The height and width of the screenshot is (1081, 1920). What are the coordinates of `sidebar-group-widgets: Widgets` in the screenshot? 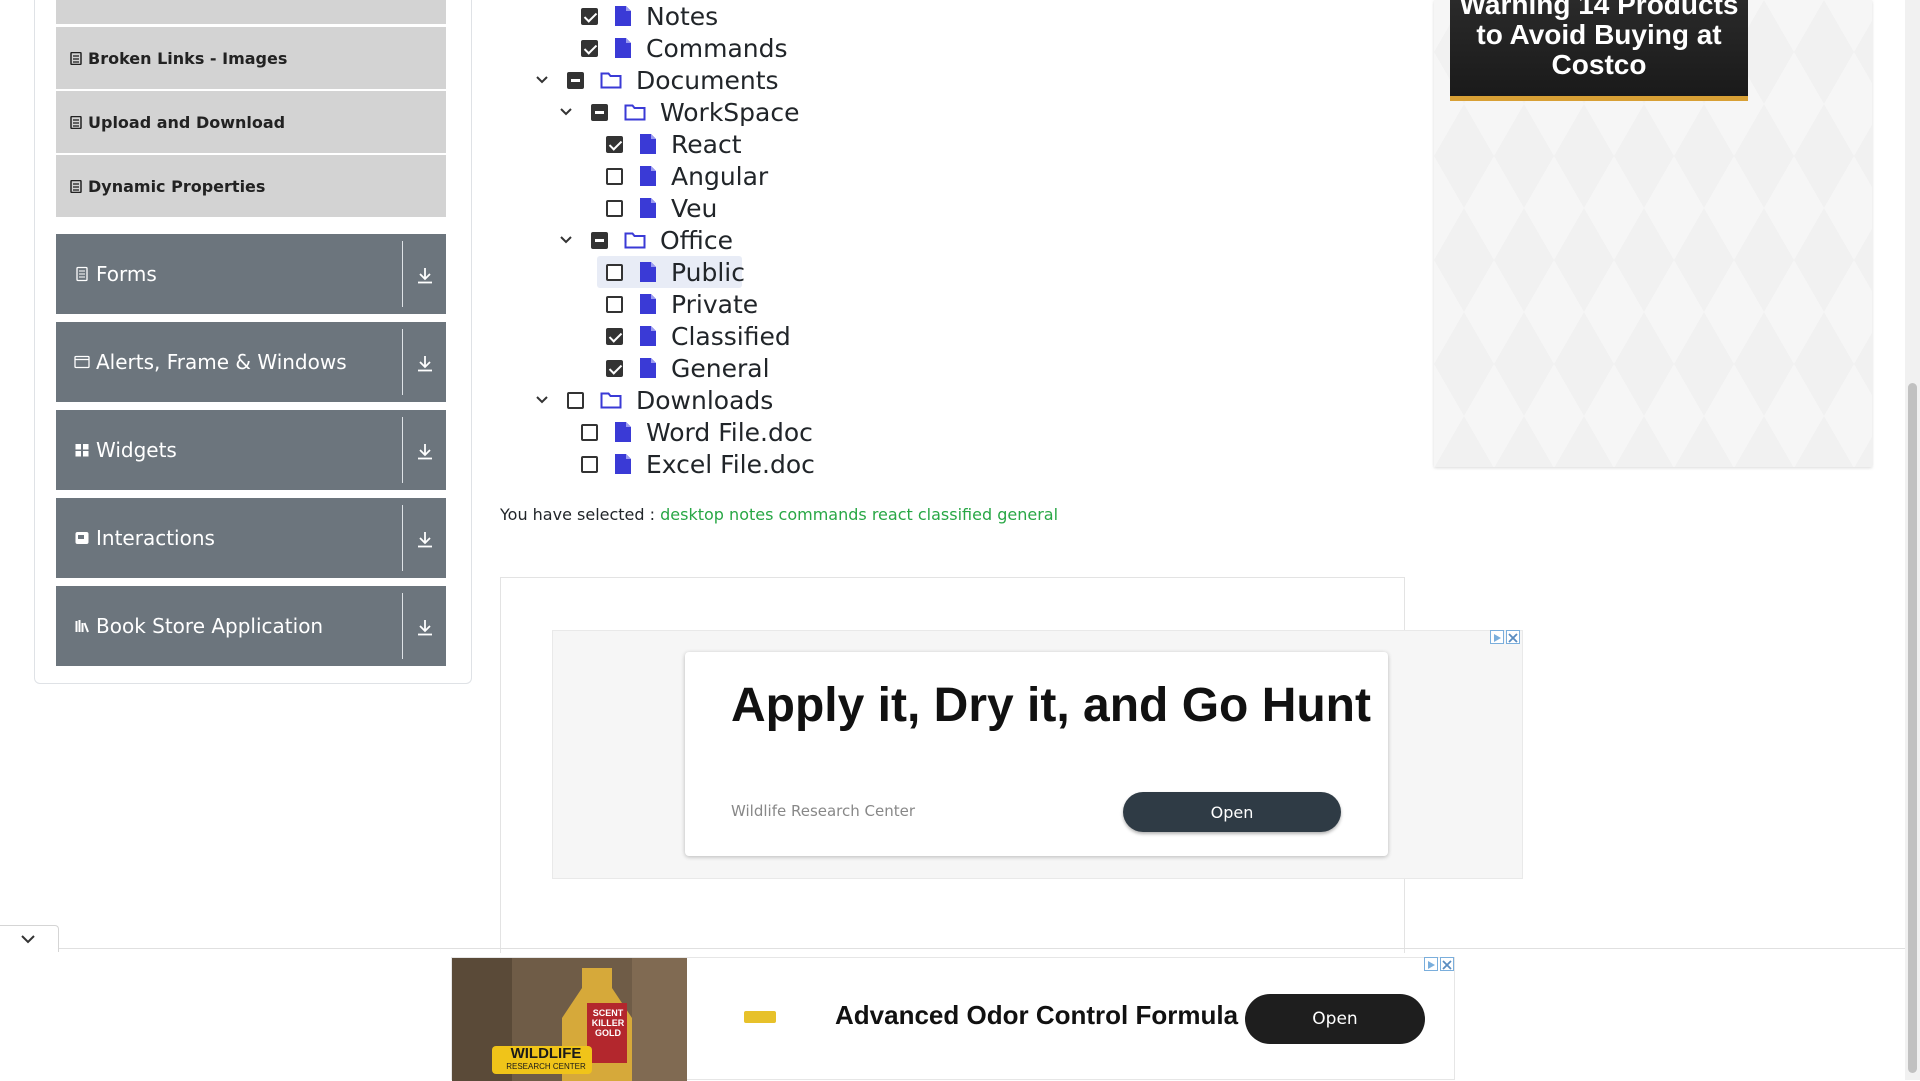 It's located at (251, 450).